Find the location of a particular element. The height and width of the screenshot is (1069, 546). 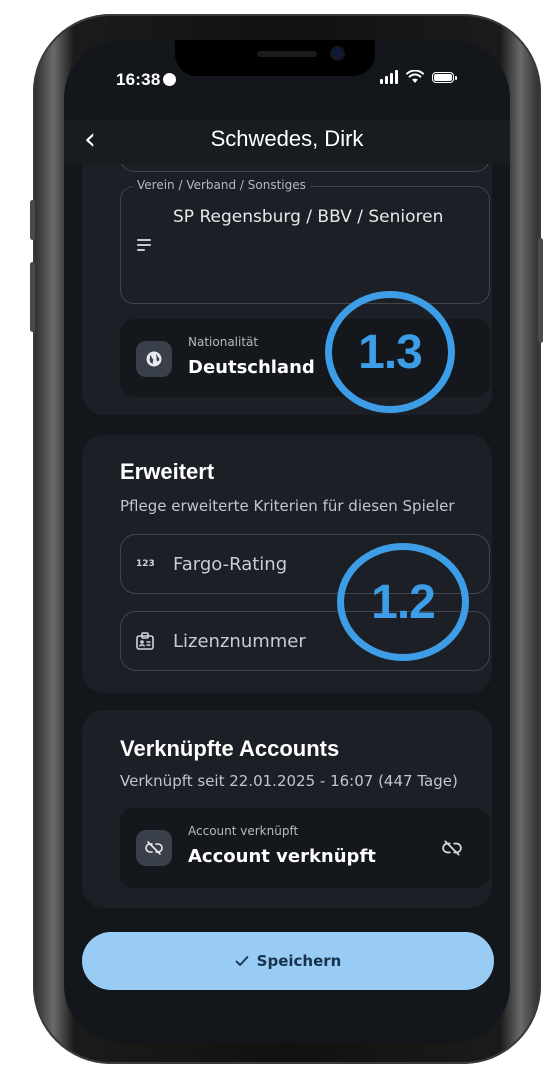

globe-icon is located at coordinates (154, 359).